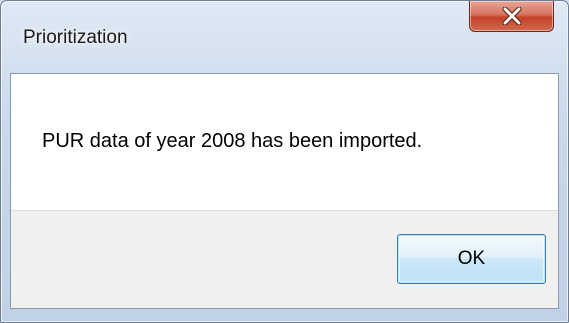  Describe the element at coordinates (232, 141) in the screenshot. I see `dialog-message: PUR data of year 2008 has been imported.` at that location.